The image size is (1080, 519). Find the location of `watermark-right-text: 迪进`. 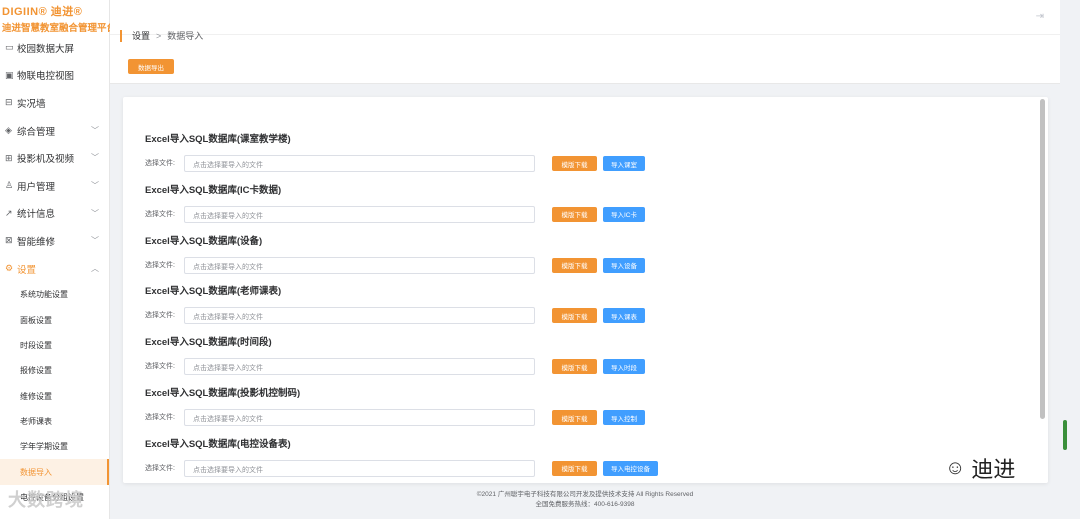

watermark-right-text: 迪进 is located at coordinates (993, 469).